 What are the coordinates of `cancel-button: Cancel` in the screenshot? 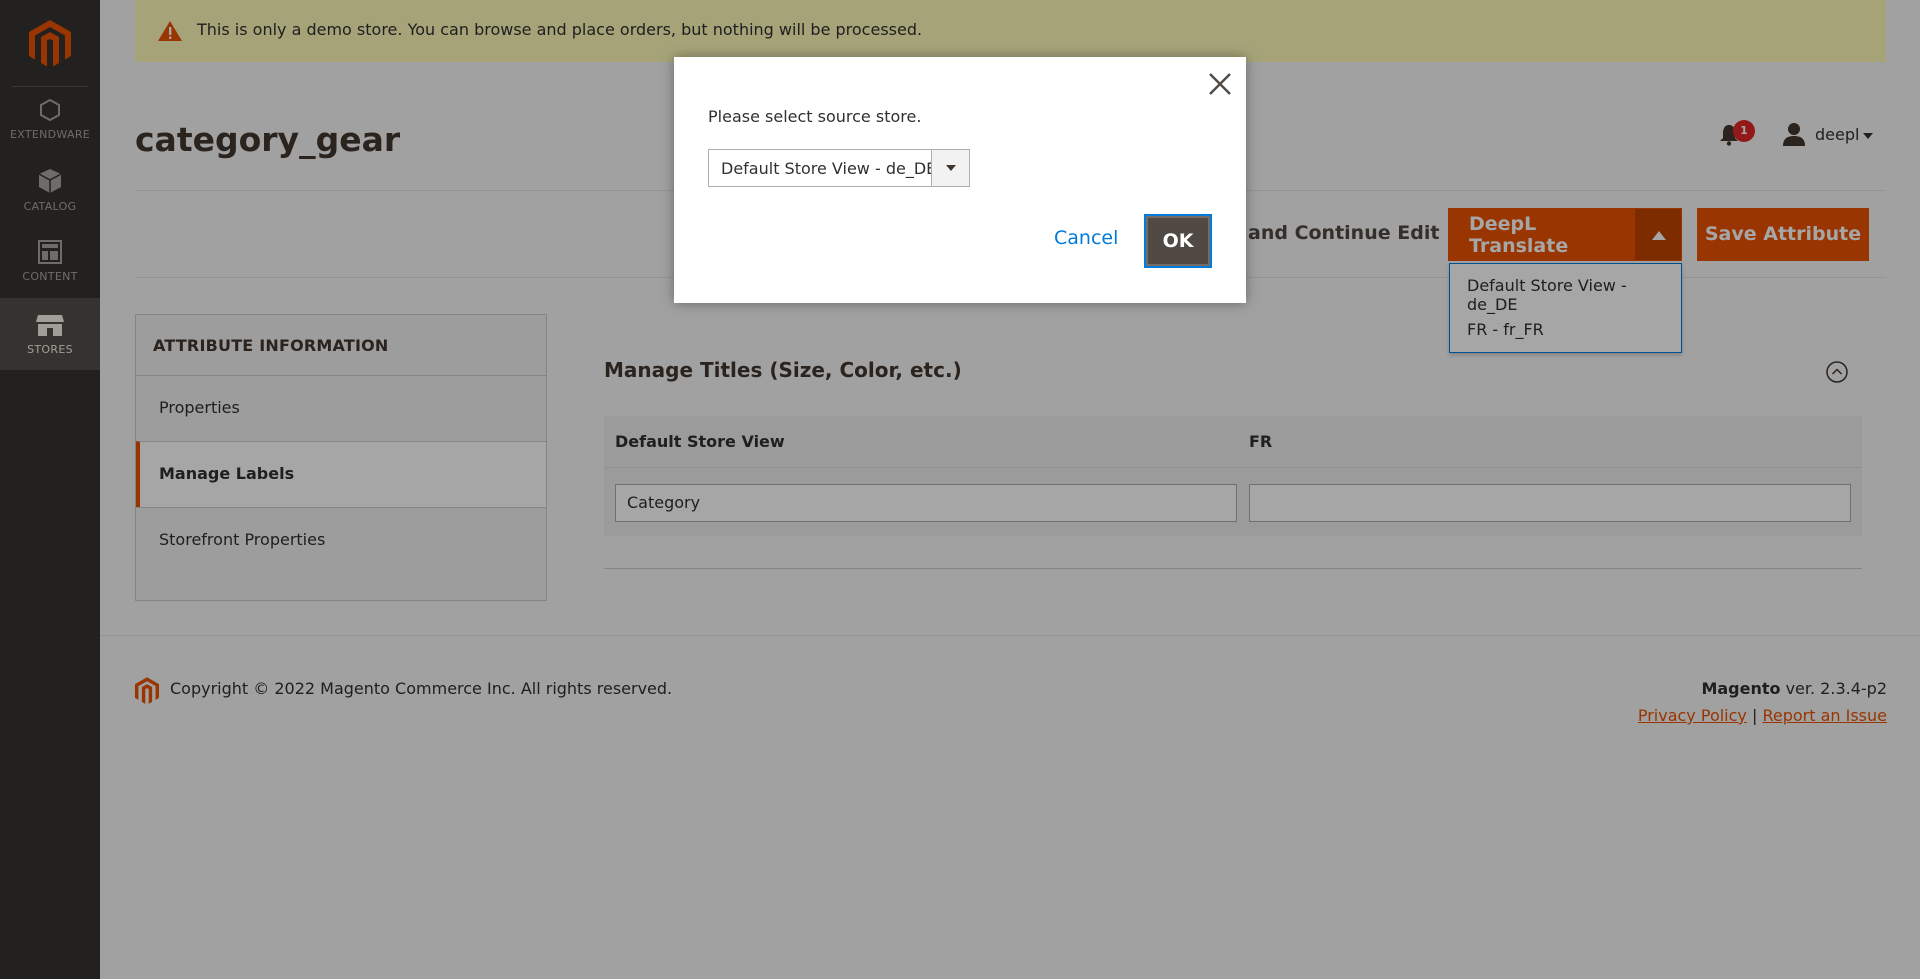 It's located at (1086, 238).